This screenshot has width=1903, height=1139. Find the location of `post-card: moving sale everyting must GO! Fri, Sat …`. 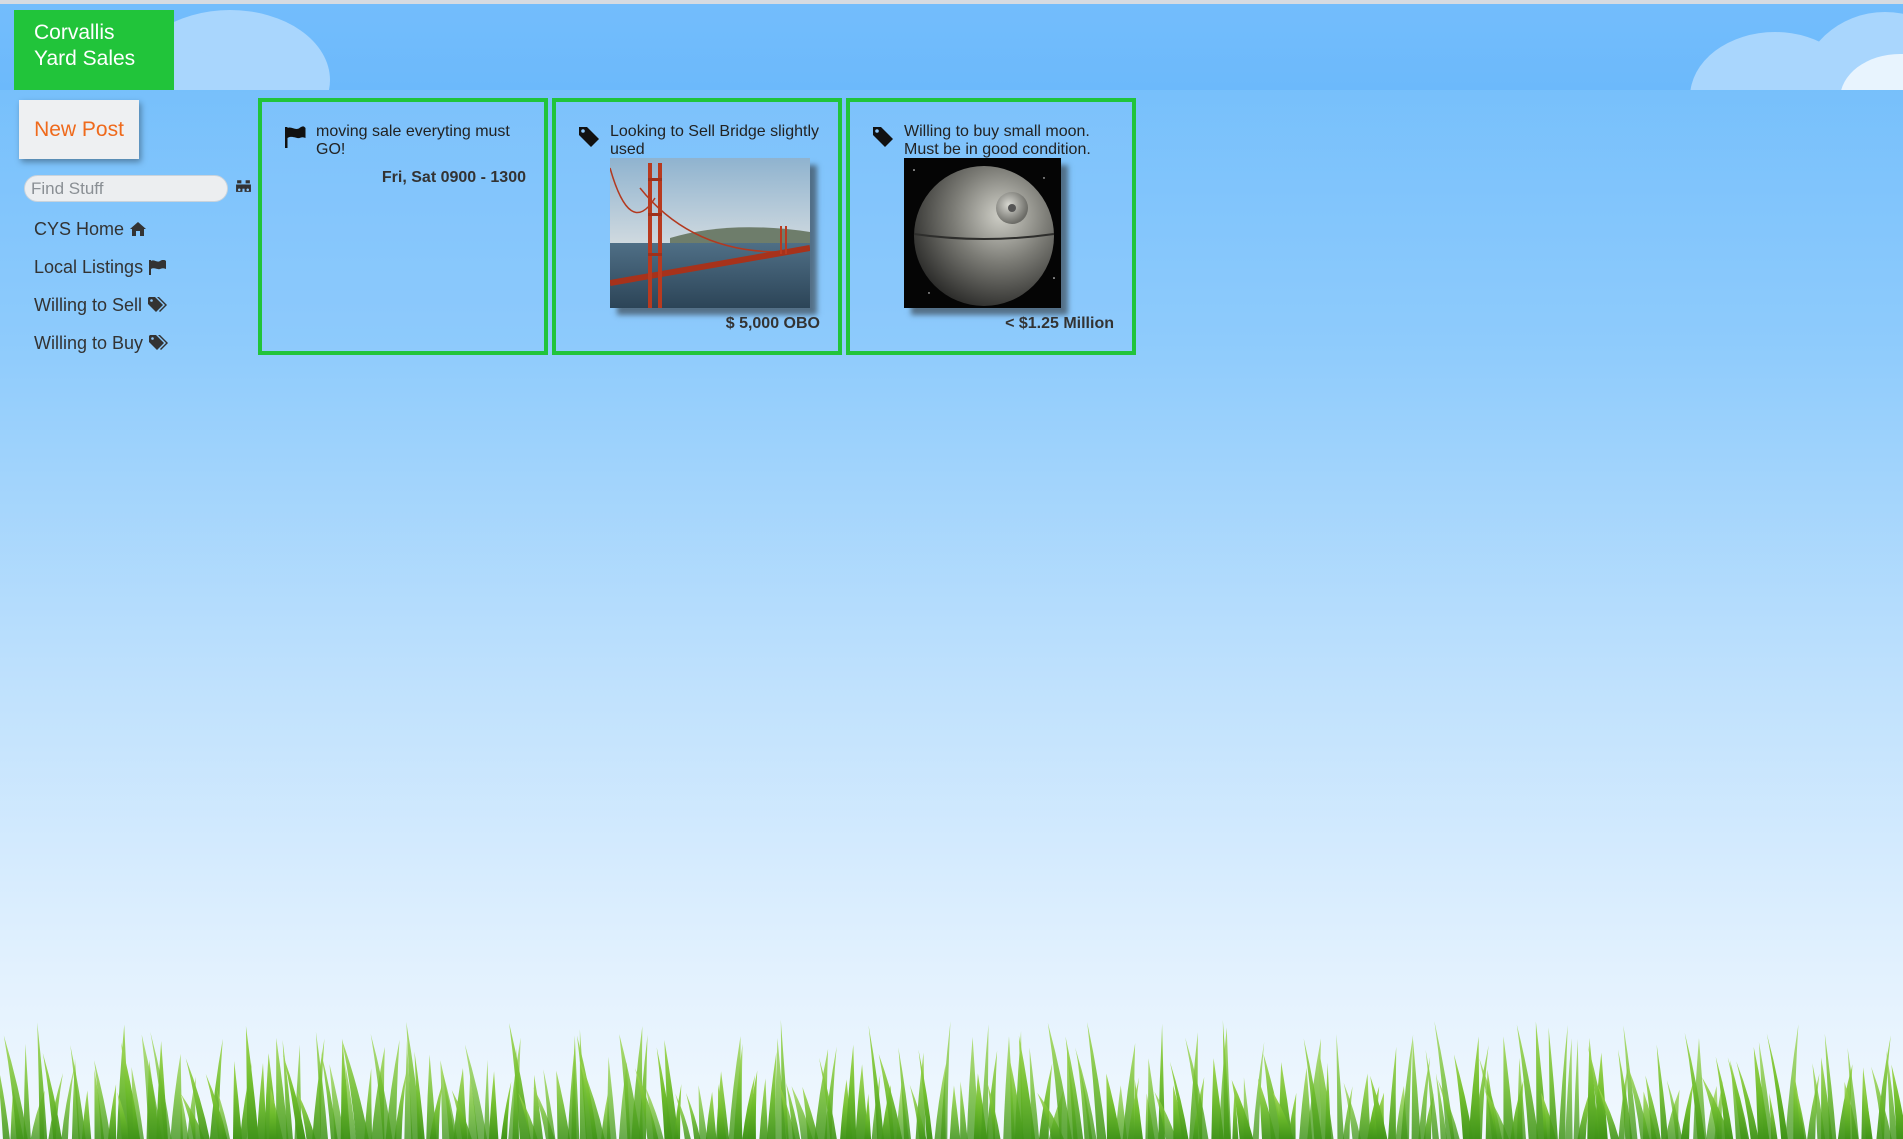

post-card: moving sale everyting must GO! Fri, Sat … is located at coordinates (403, 226).